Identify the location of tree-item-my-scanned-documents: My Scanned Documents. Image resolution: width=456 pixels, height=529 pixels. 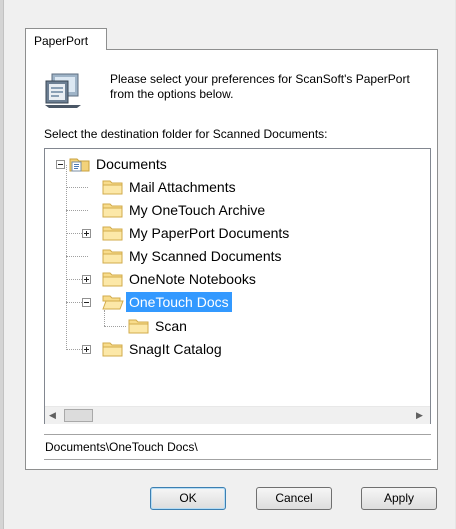
(193, 256).